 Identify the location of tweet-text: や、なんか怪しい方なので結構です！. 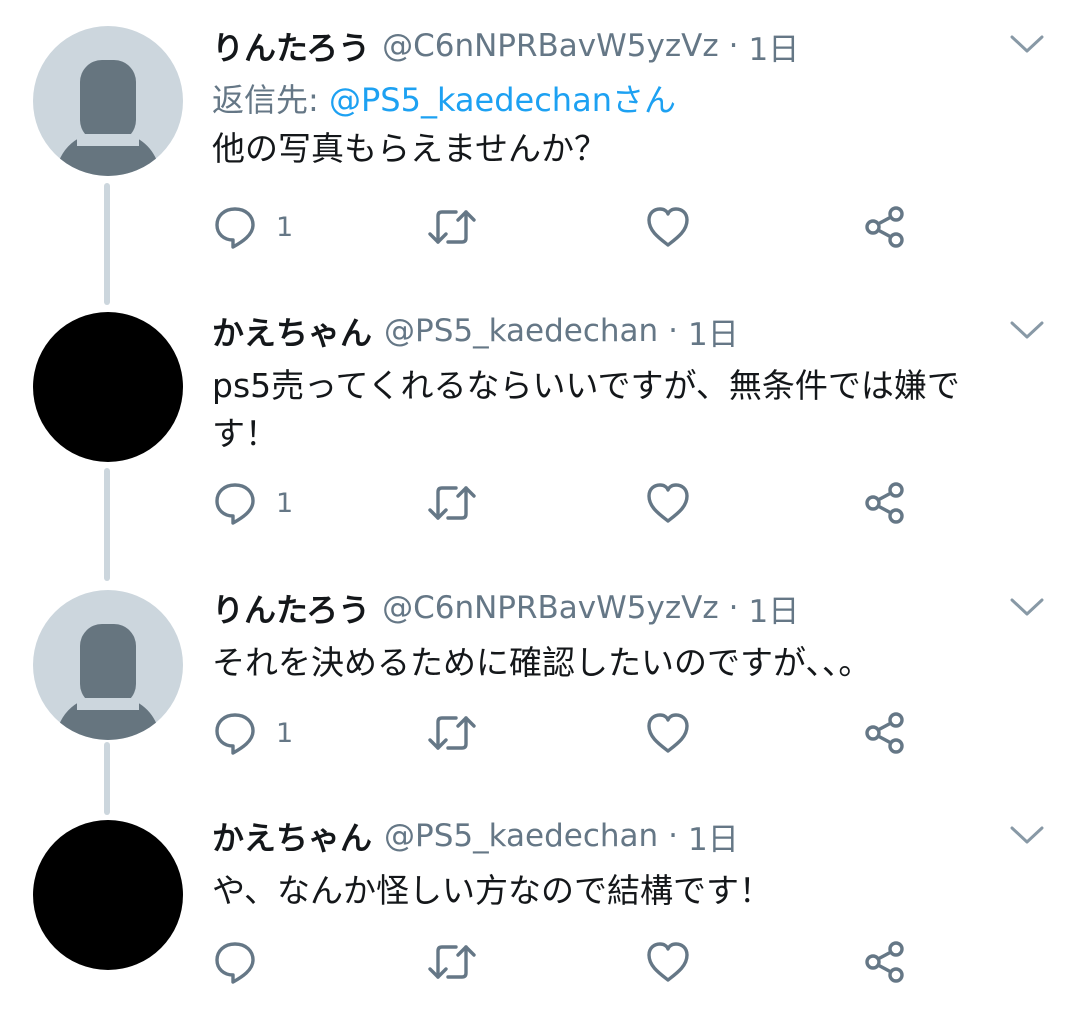
(492, 890).